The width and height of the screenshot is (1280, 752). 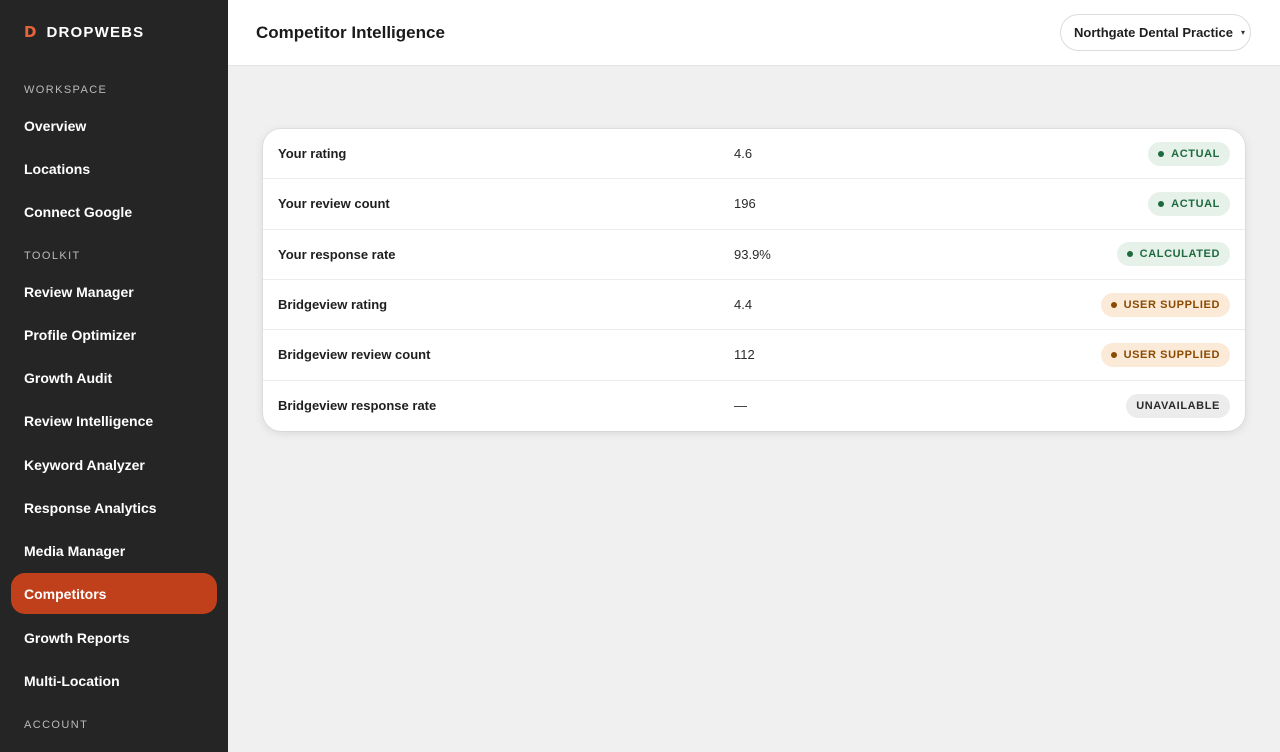 What do you see at coordinates (754, 154) in the screenshot?
I see `table-row: Your rating 4.6 ACTUAL` at bounding box center [754, 154].